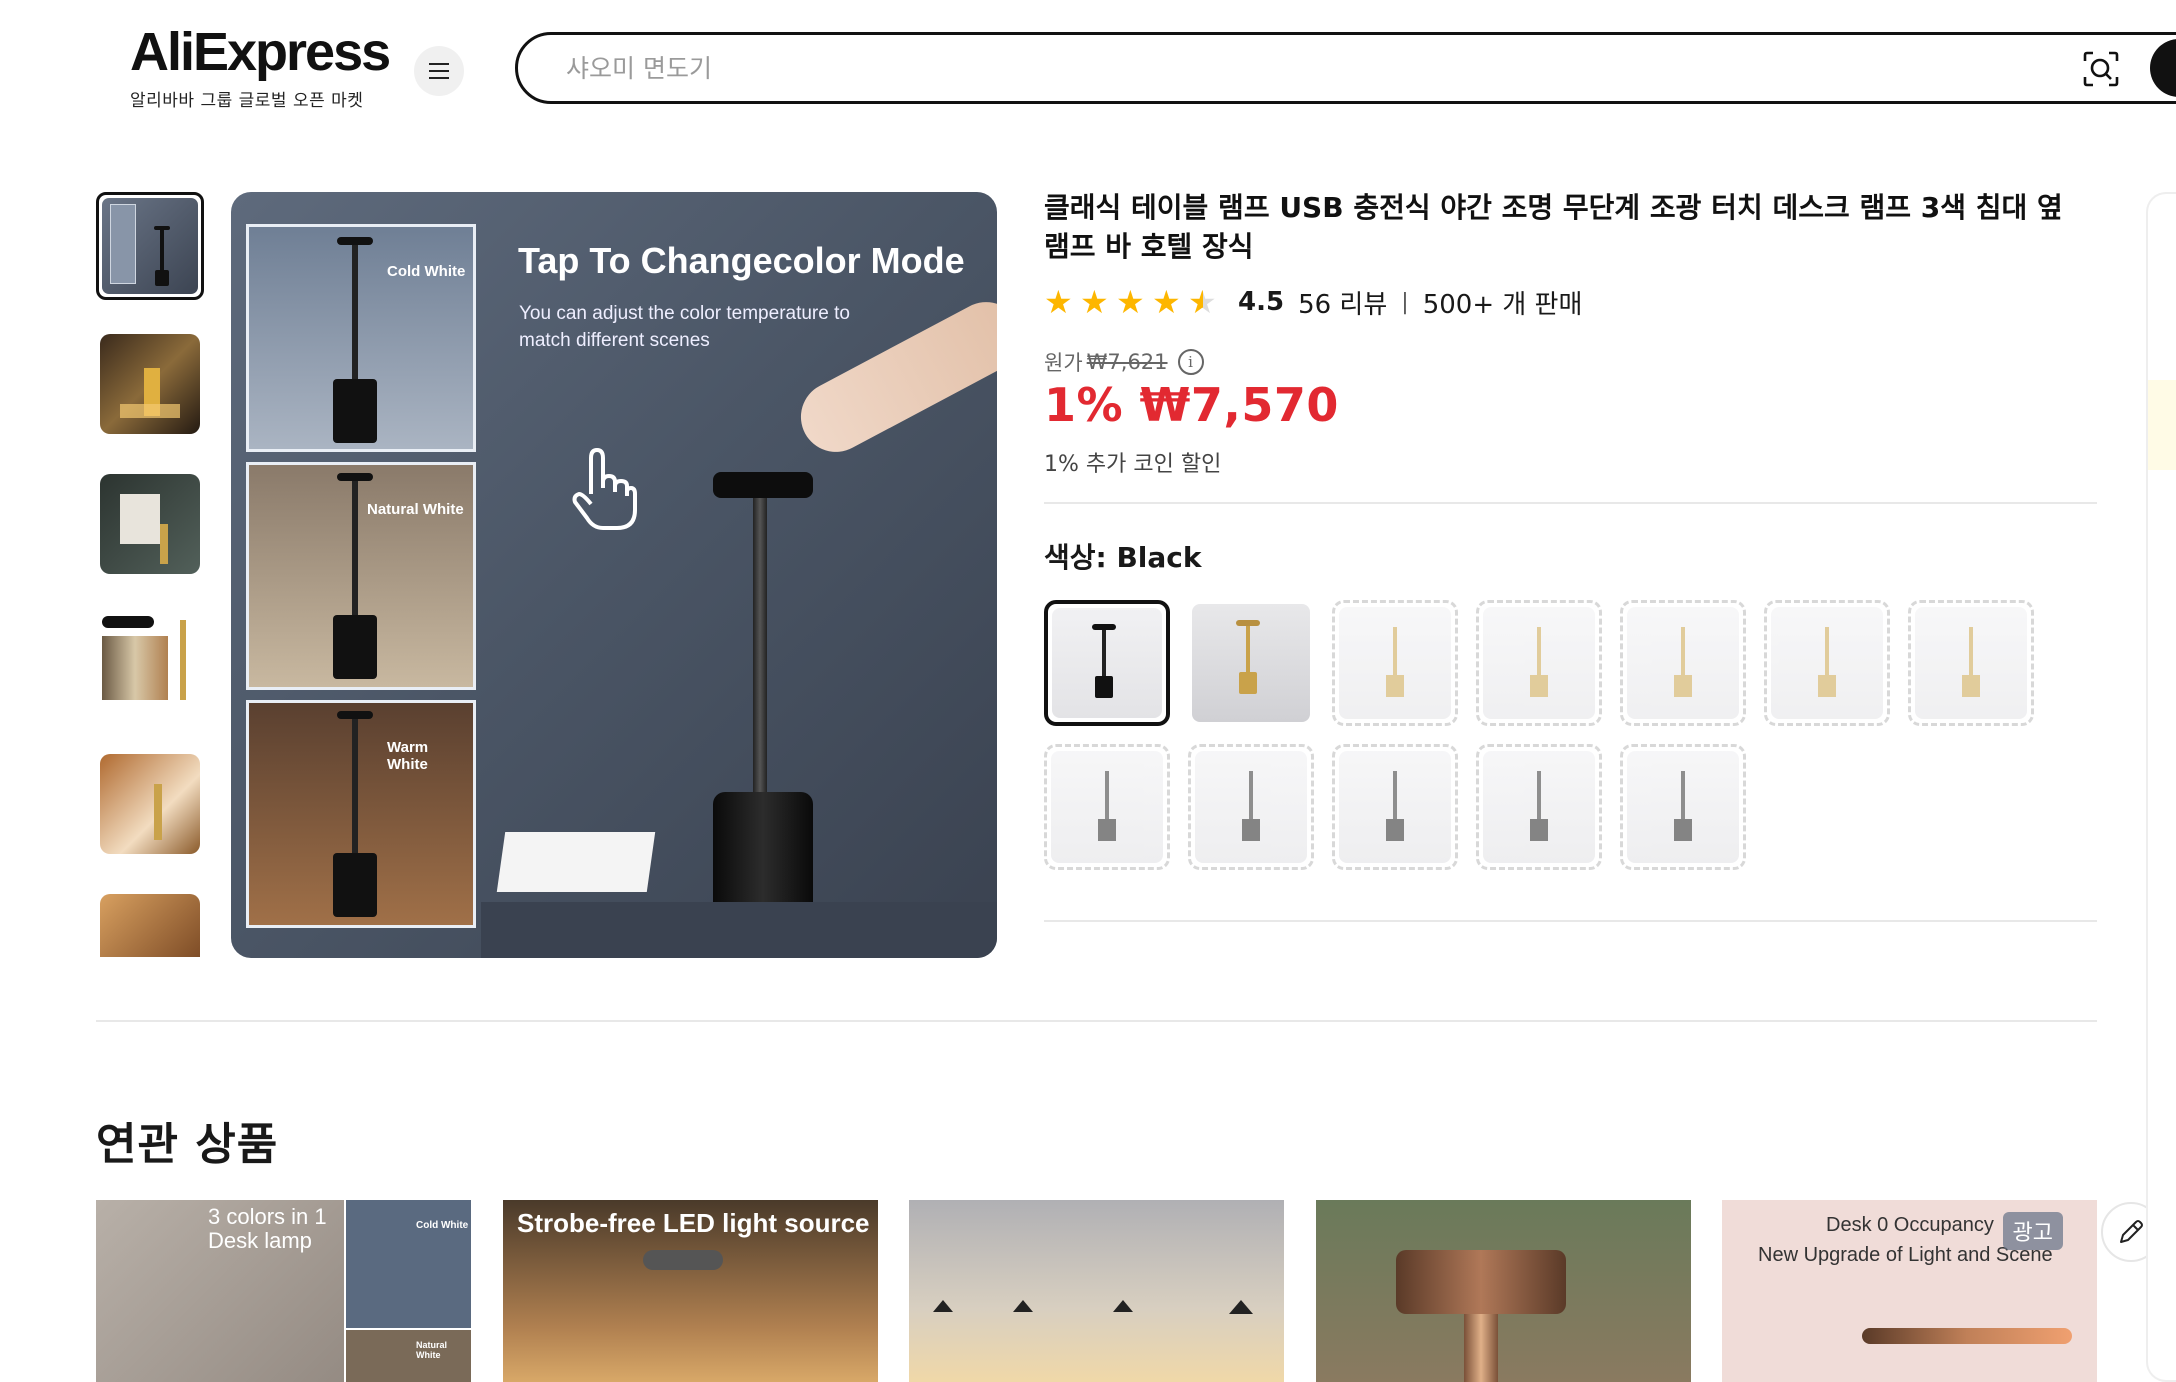 The image size is (2176, 1382). Describe the element at coordinates (1133, 464) in the screenshot. I see `coin-discount: 1% 추가 코인 할인` at that location.